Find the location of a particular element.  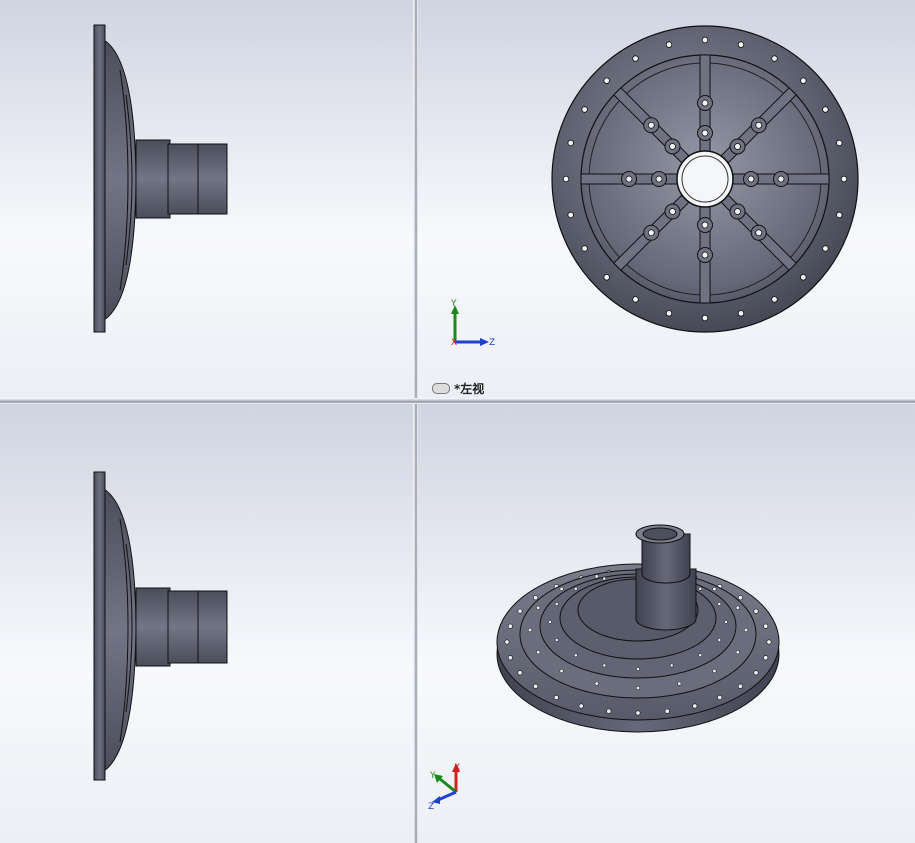

axis-triad: Y Z X is located at coordinates (472, 323).